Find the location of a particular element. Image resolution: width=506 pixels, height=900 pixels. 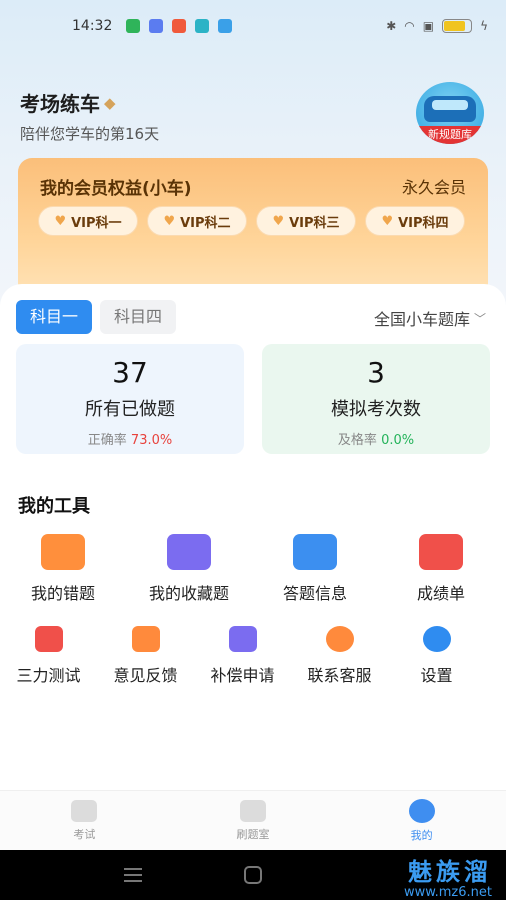

nav-practice-room: 刷题室 is located at coordinates (253, 820).